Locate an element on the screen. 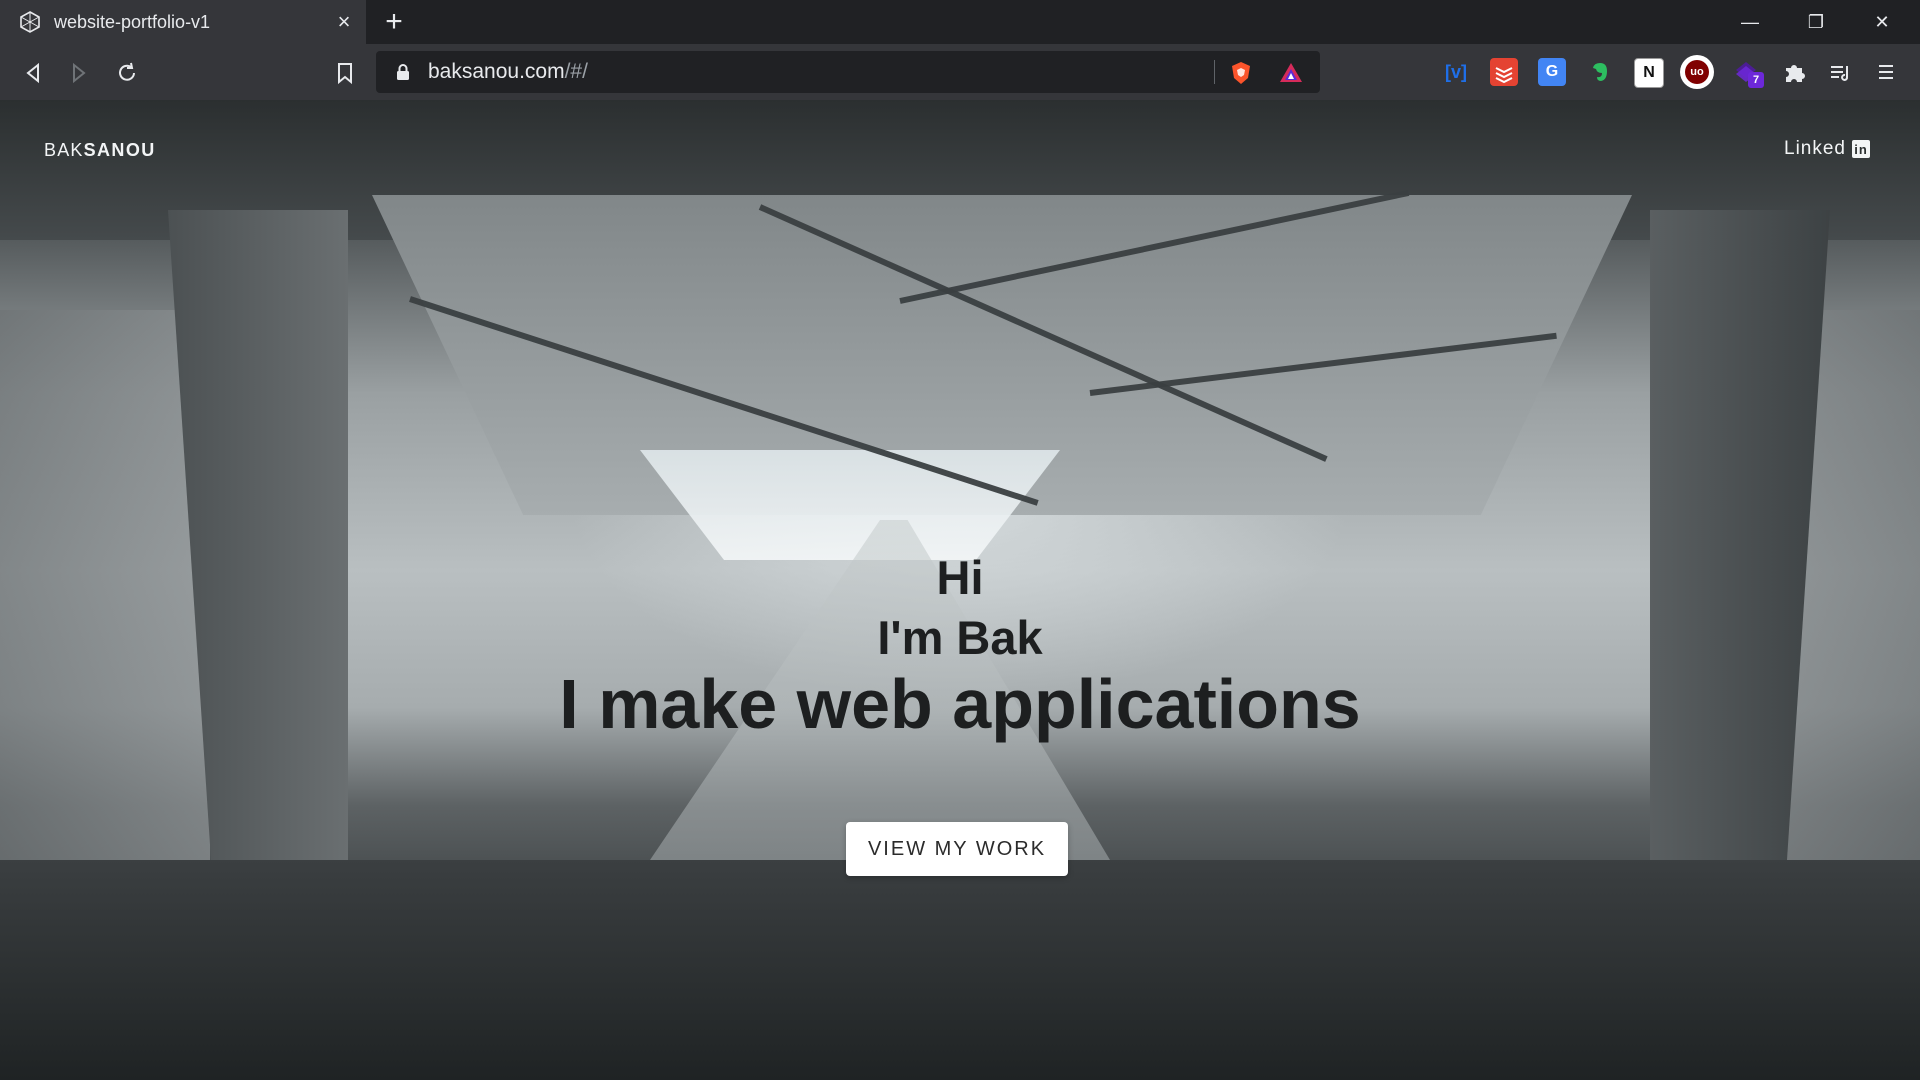  new-tab-button: + is located at coordinates (394, 22).